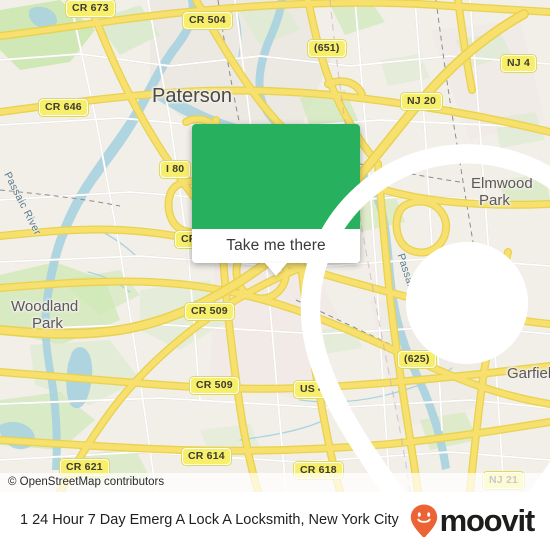 The height and width of the screenshot is (550, 550). Describe the element at coordinates (487, 520) in the screenshot. I see `moovit-wordmark: moovit` at that location.